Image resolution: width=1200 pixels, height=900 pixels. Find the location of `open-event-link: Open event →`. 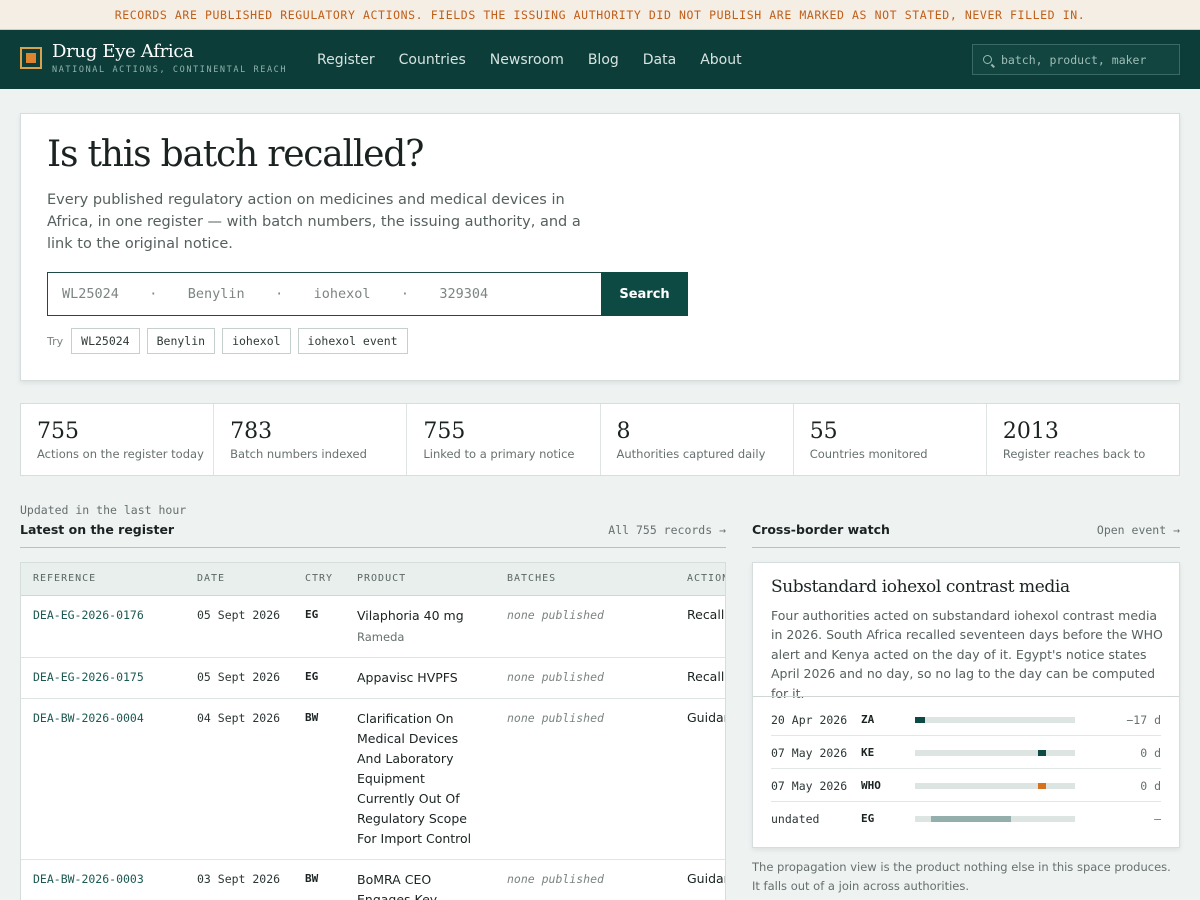

open-event-link: Open event → is located at coordinates (1138, 530).